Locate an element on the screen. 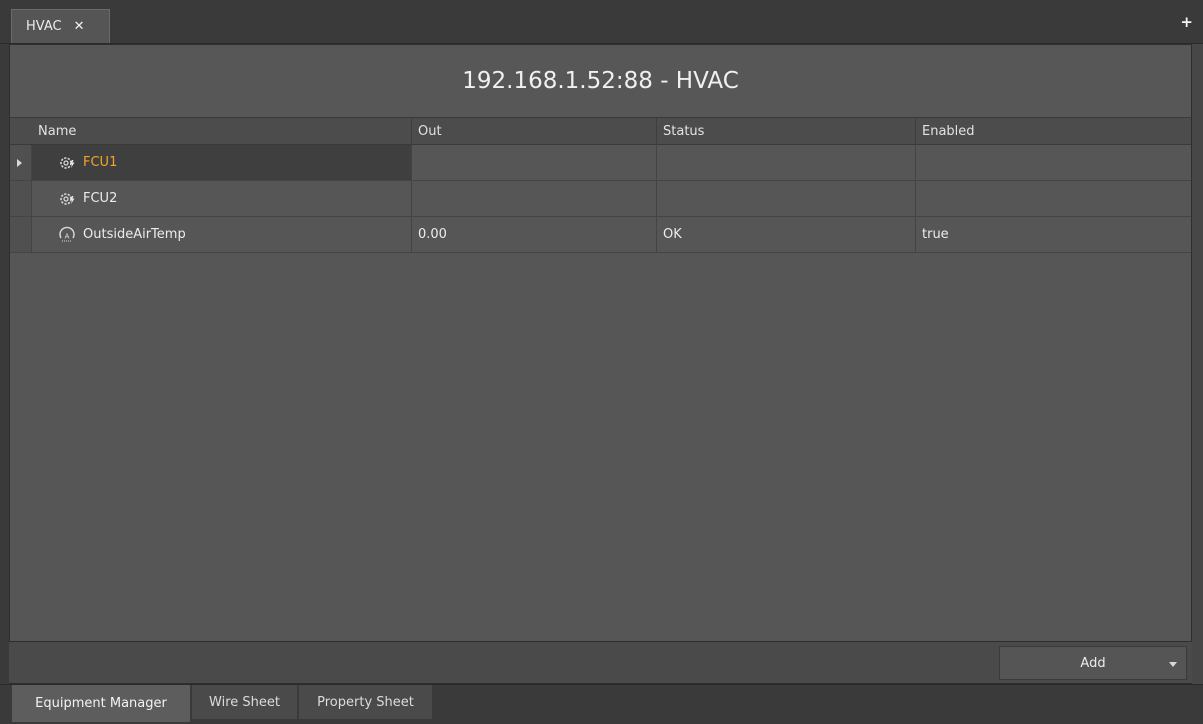 This screenshot has width=1203, height=724. cell-name: A OutsideAirTemp is located at coordinates (222, 234).